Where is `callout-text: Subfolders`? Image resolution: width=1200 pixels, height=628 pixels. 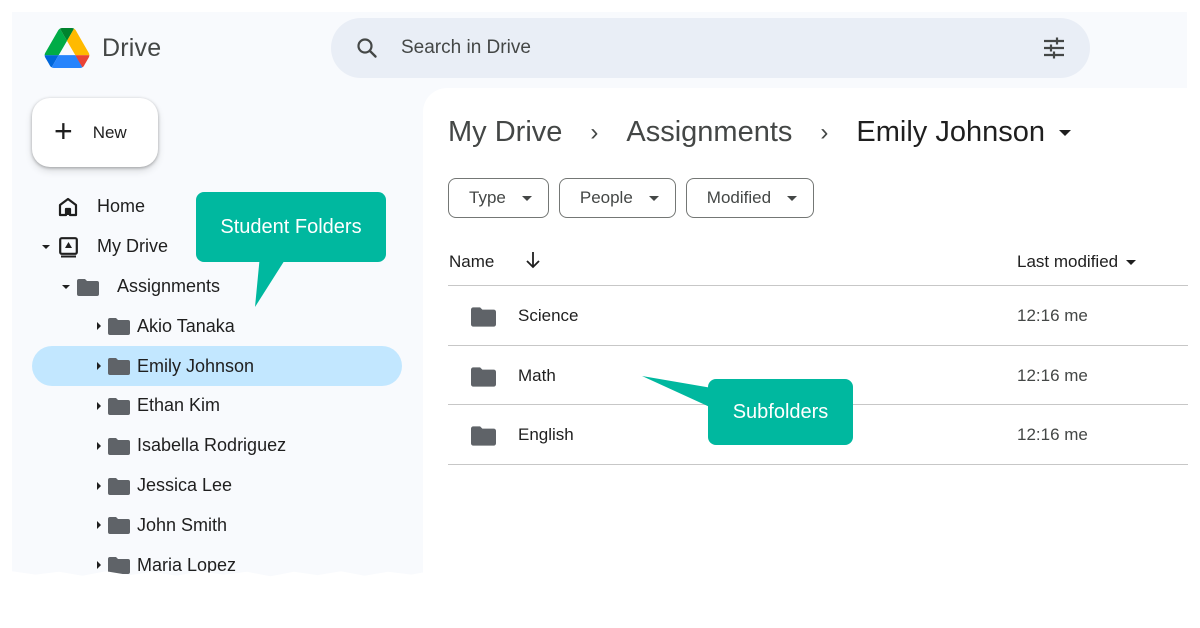 callout-text: Subfolders is located at coordinates (780, 411).